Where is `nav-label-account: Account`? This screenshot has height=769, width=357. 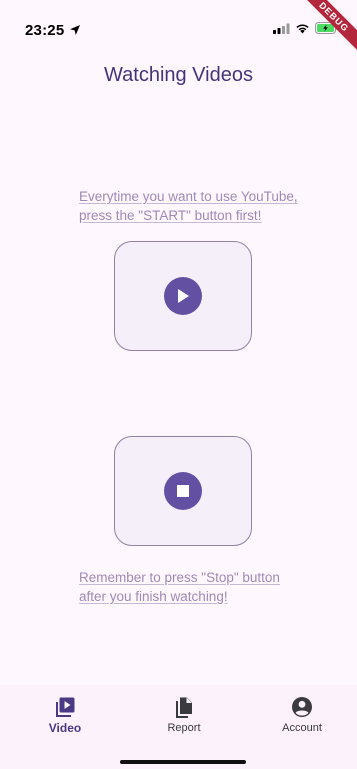
nav-label-account: Account is located at coordinates (302, 728).